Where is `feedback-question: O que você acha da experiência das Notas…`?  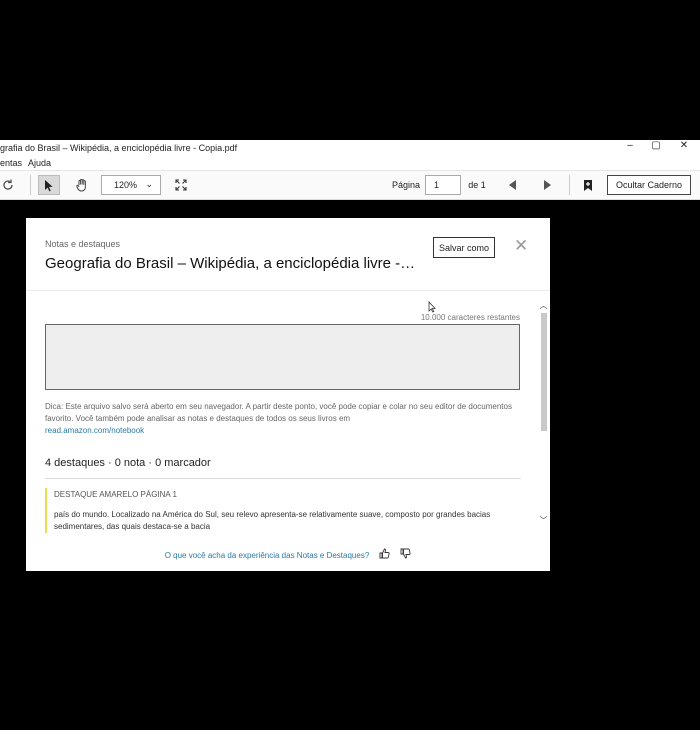 feedback-question: O que você acha da experiência das Notas… is located at coordinates (267, 555).